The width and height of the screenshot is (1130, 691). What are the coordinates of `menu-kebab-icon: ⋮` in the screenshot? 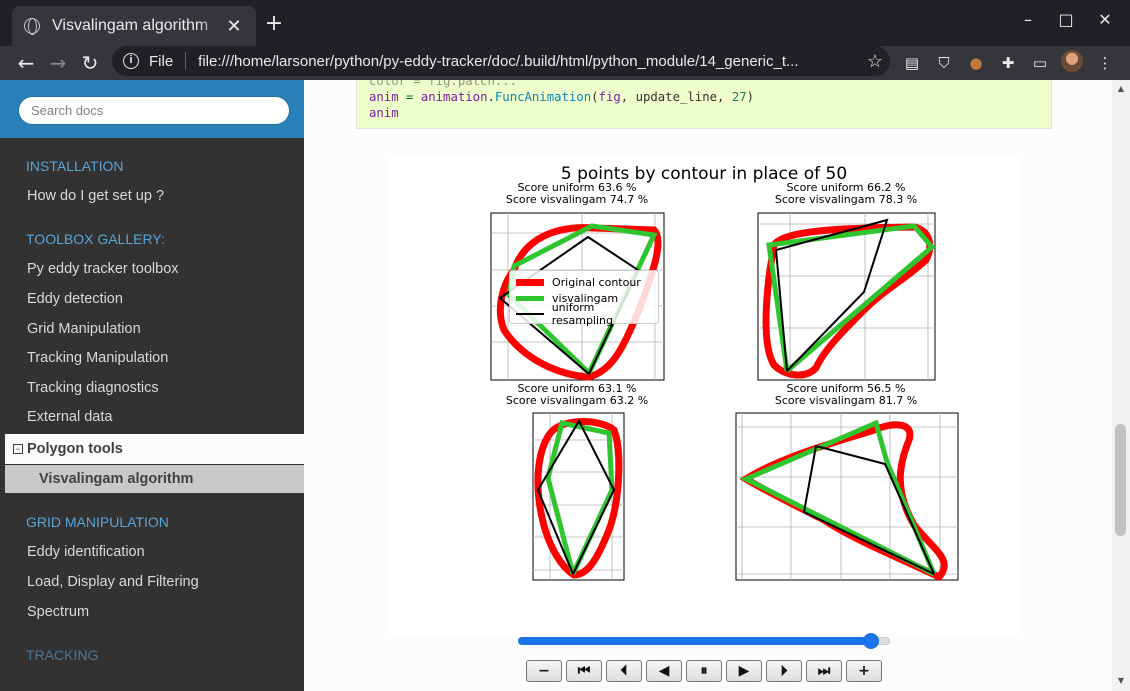 It's located at (1105, 63).